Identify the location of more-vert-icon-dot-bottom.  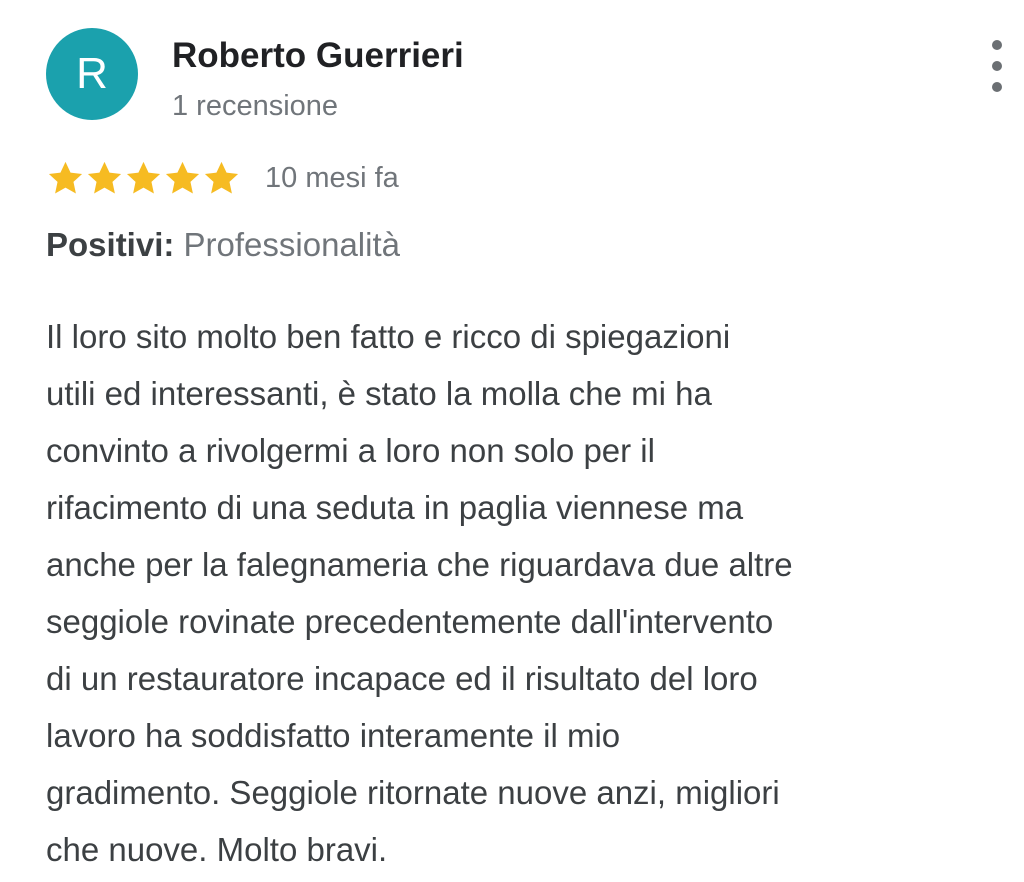
(997, 87).